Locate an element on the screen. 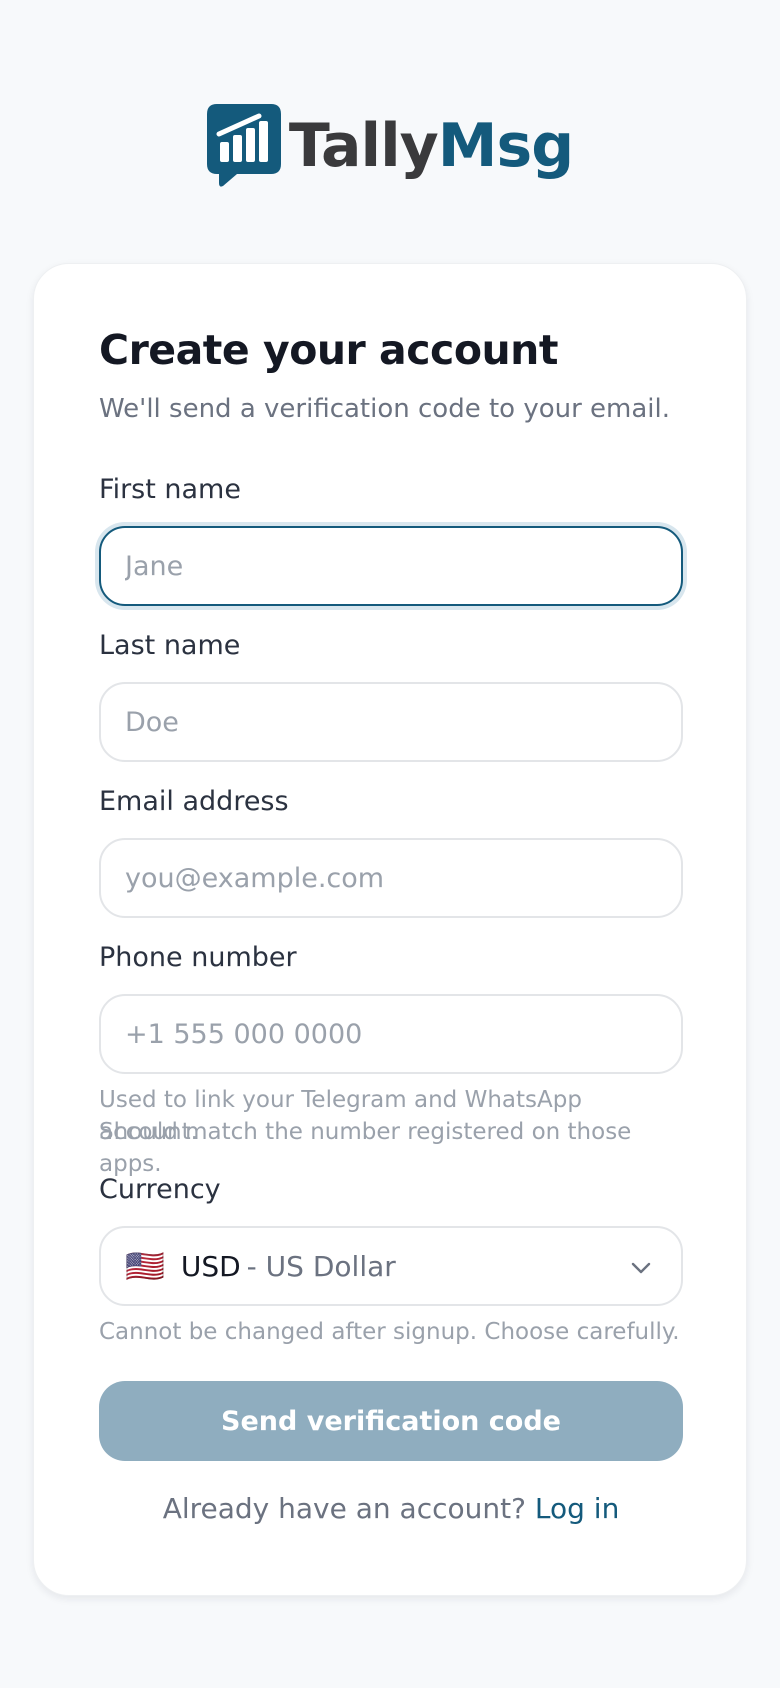  phone-field-wrapper is located at coordinates (391, 1034).